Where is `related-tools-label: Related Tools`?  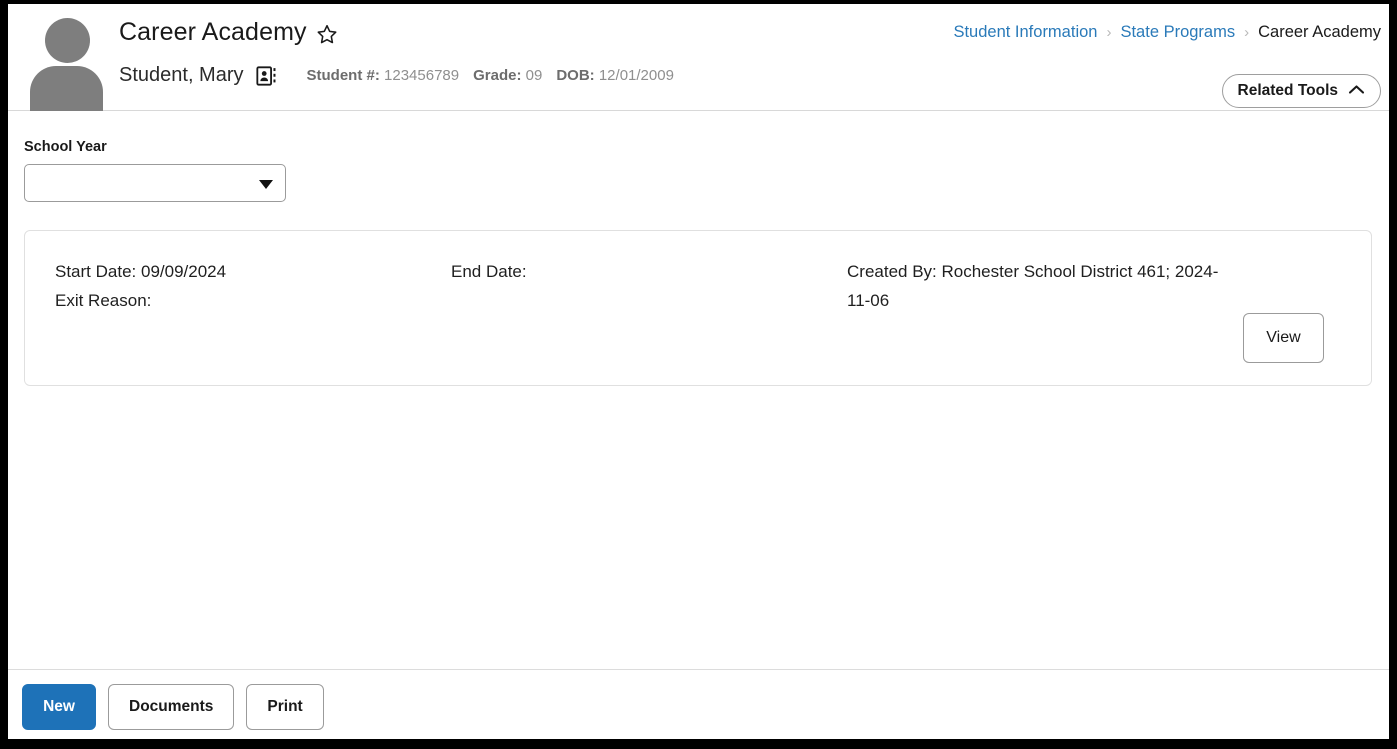 related-tools-label: Related Tools is located at coordinates (1287, 90).